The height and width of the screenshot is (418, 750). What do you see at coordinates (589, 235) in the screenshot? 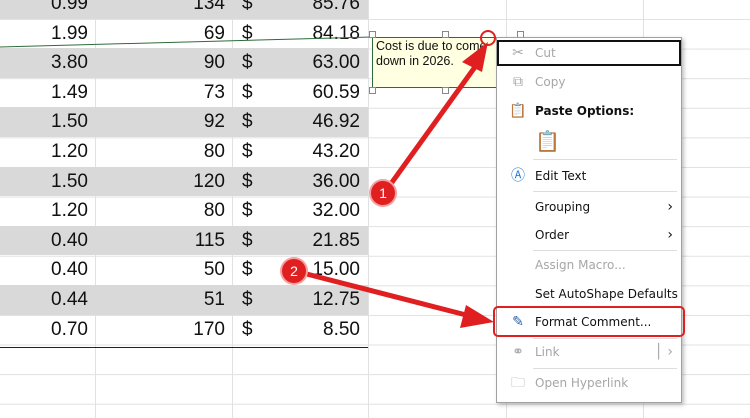
I see `menu-item-order: Order ›` at bounding box center [589, 235].